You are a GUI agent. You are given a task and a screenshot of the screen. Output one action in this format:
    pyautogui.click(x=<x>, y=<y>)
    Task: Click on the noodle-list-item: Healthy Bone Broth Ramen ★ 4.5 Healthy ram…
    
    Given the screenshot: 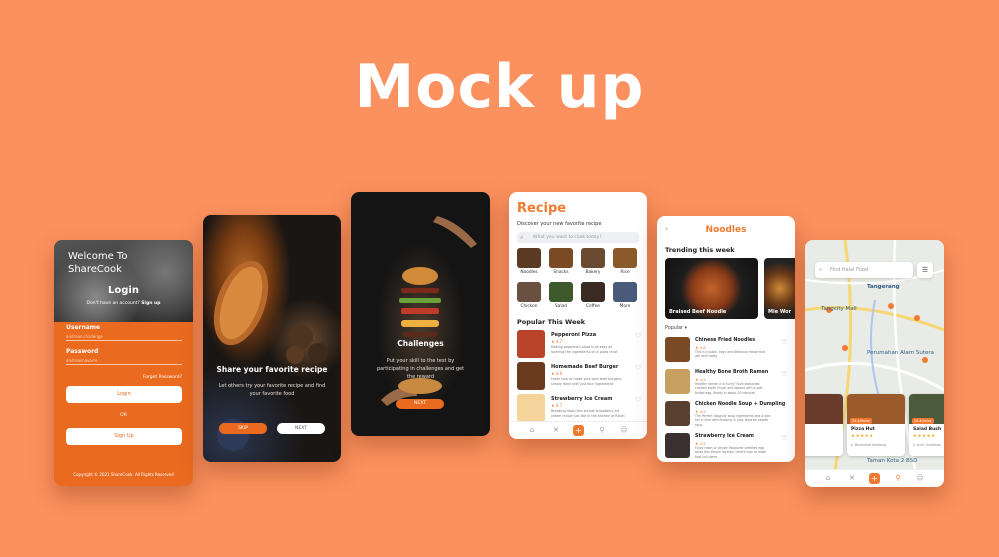 What is the action you would take?
    pyautogui.click(x=726, y=382)
    